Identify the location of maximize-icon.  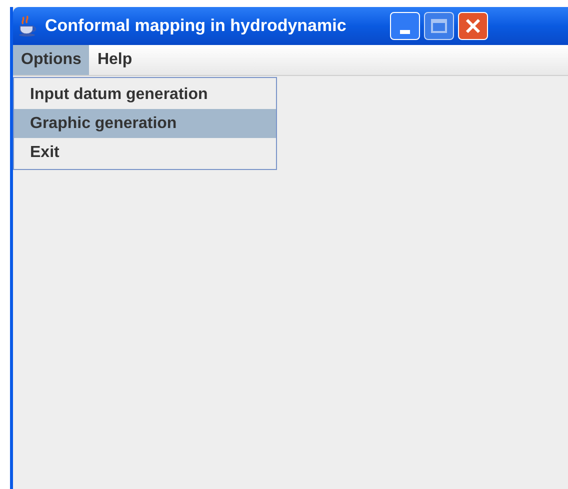
(439, 26).